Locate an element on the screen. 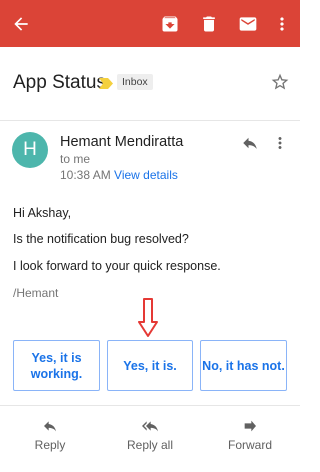 The height and width of the screenshot is (472, 320). delete-icon is located at coordinates (209, 24).